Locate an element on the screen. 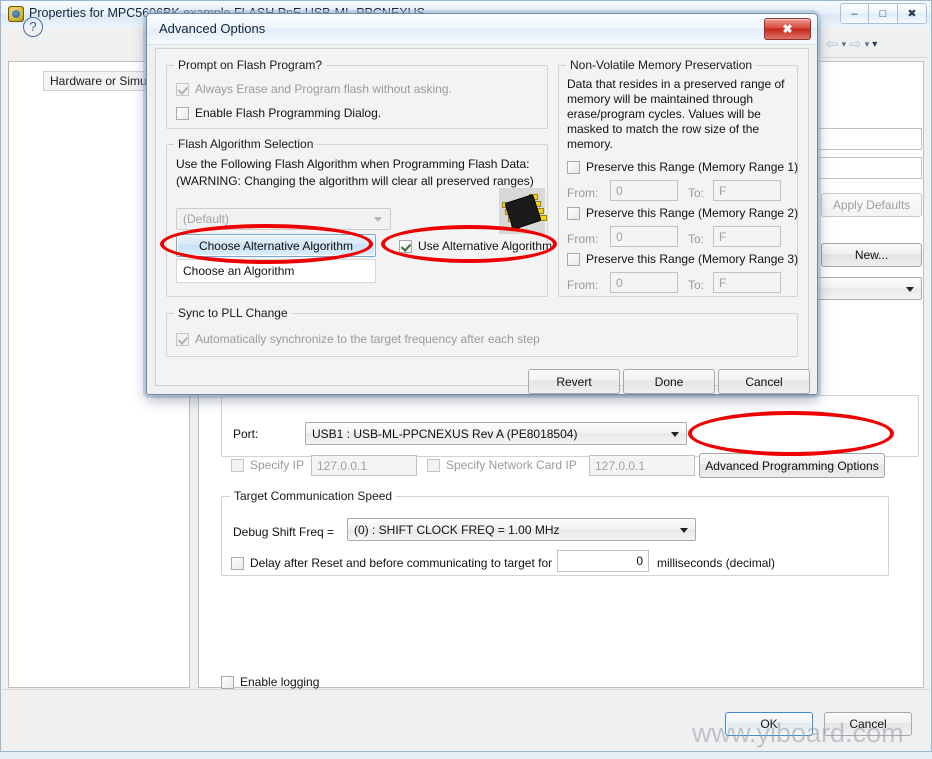 Image resolution: width=932 pixels, height=759 pixels. done-button: Done is located at coordinates (669, 381).